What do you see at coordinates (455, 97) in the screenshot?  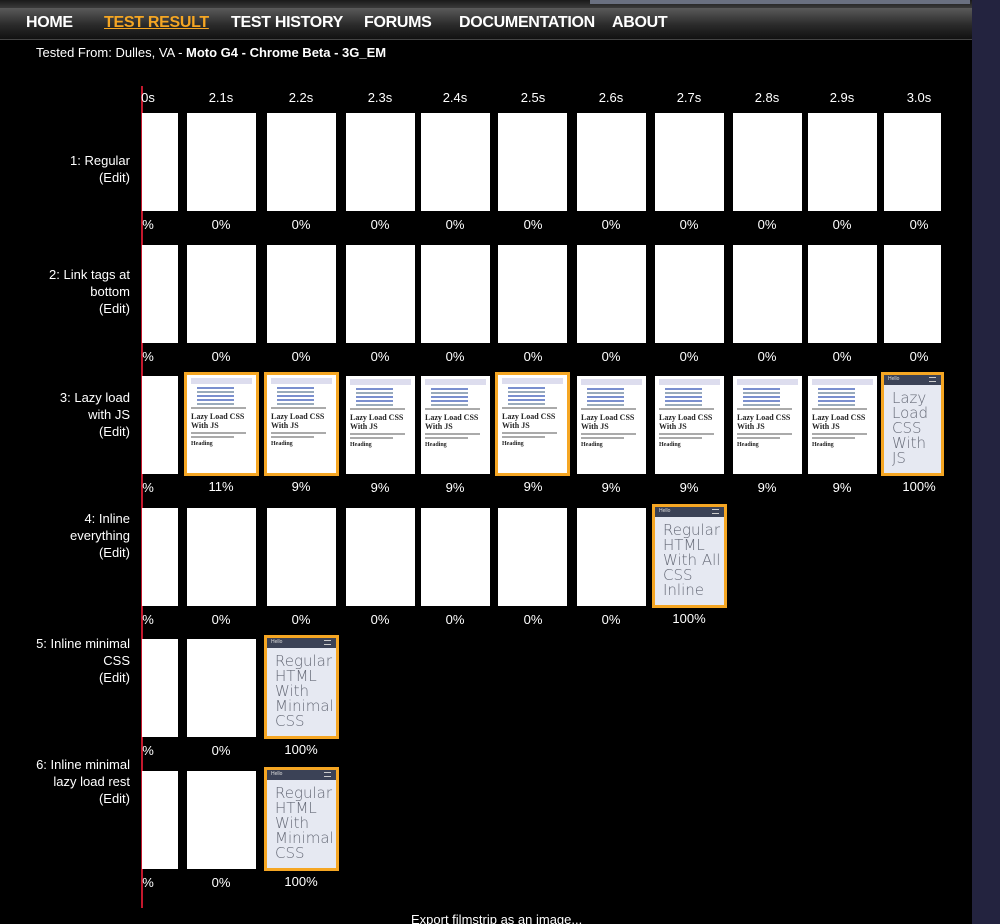 I see `time-label: 2.4s` at bounding box center [455, 97].